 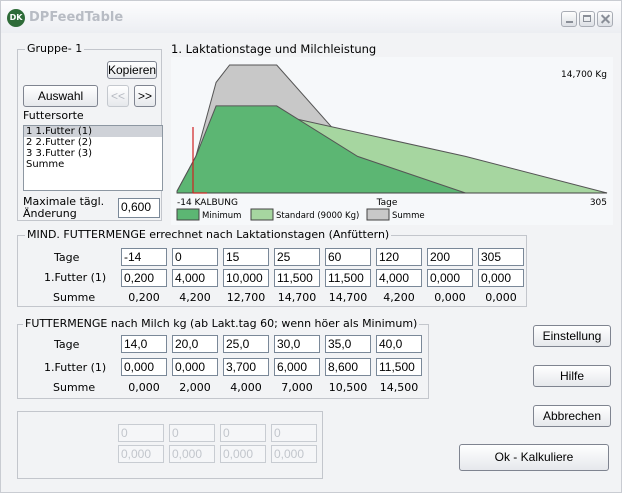 What do you see at coordinates (450, 257) in the screenshot?
I see `mind-tage-input: 200` at bounding box center [450, 257].